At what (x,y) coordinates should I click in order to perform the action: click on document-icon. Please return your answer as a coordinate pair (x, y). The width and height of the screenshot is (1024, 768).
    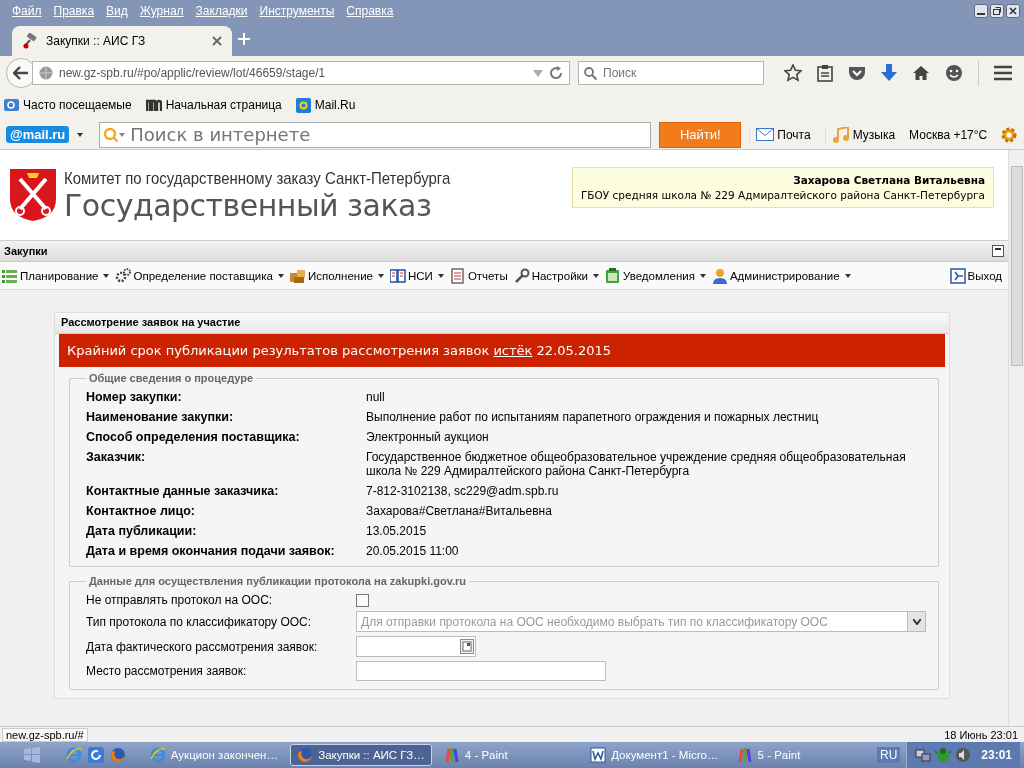
    Looking at the image, I should click on (457, 275).